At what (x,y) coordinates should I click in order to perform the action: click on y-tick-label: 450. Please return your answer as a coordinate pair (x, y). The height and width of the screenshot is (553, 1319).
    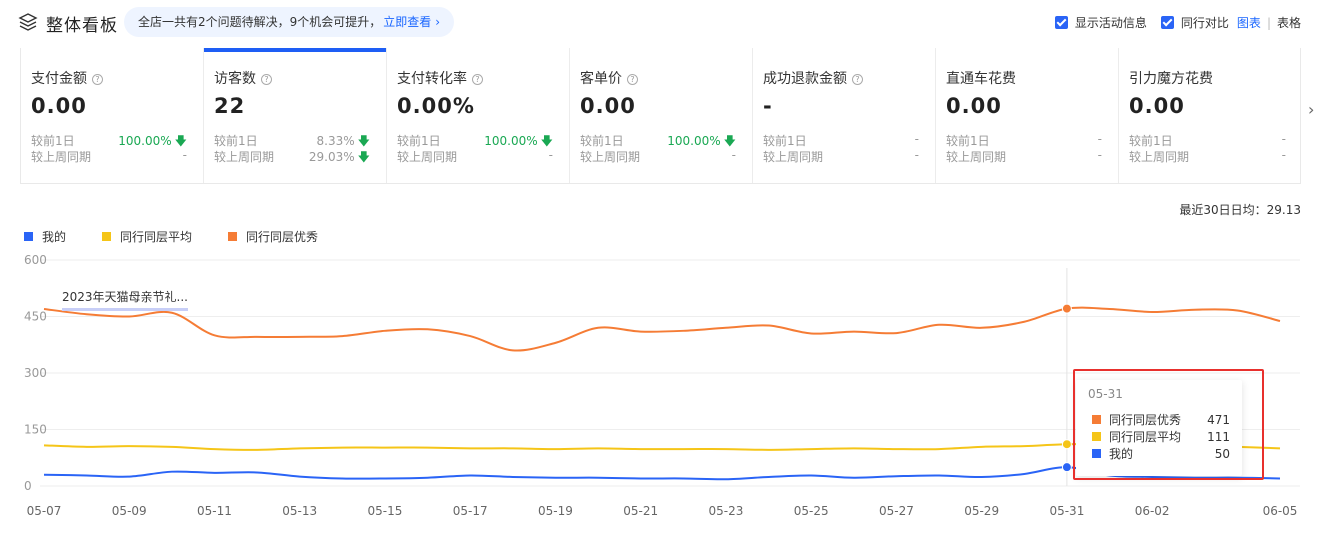
    Looking at the image, I should click on (35, 317).